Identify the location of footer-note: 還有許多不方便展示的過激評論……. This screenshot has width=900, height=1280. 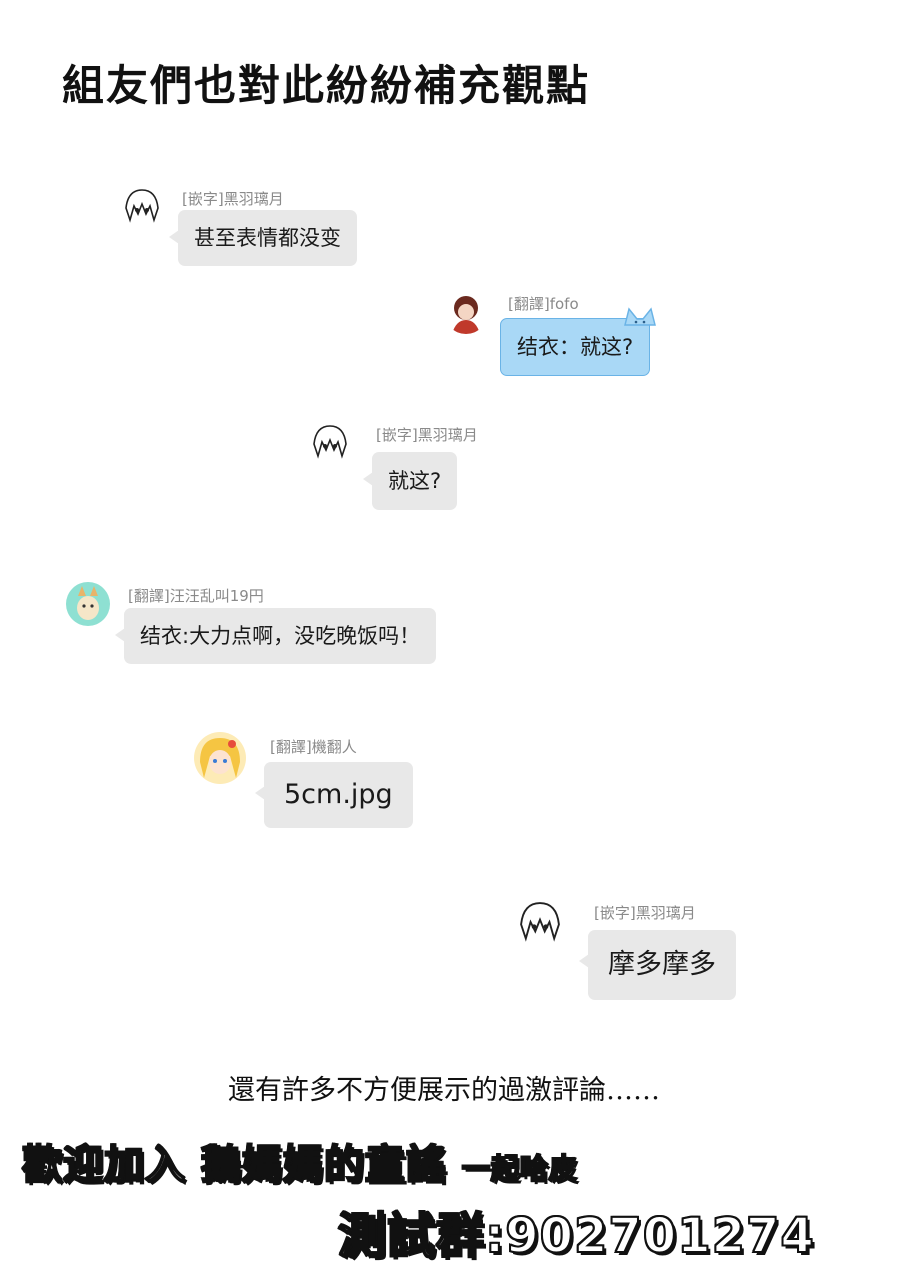
(444, 1090).